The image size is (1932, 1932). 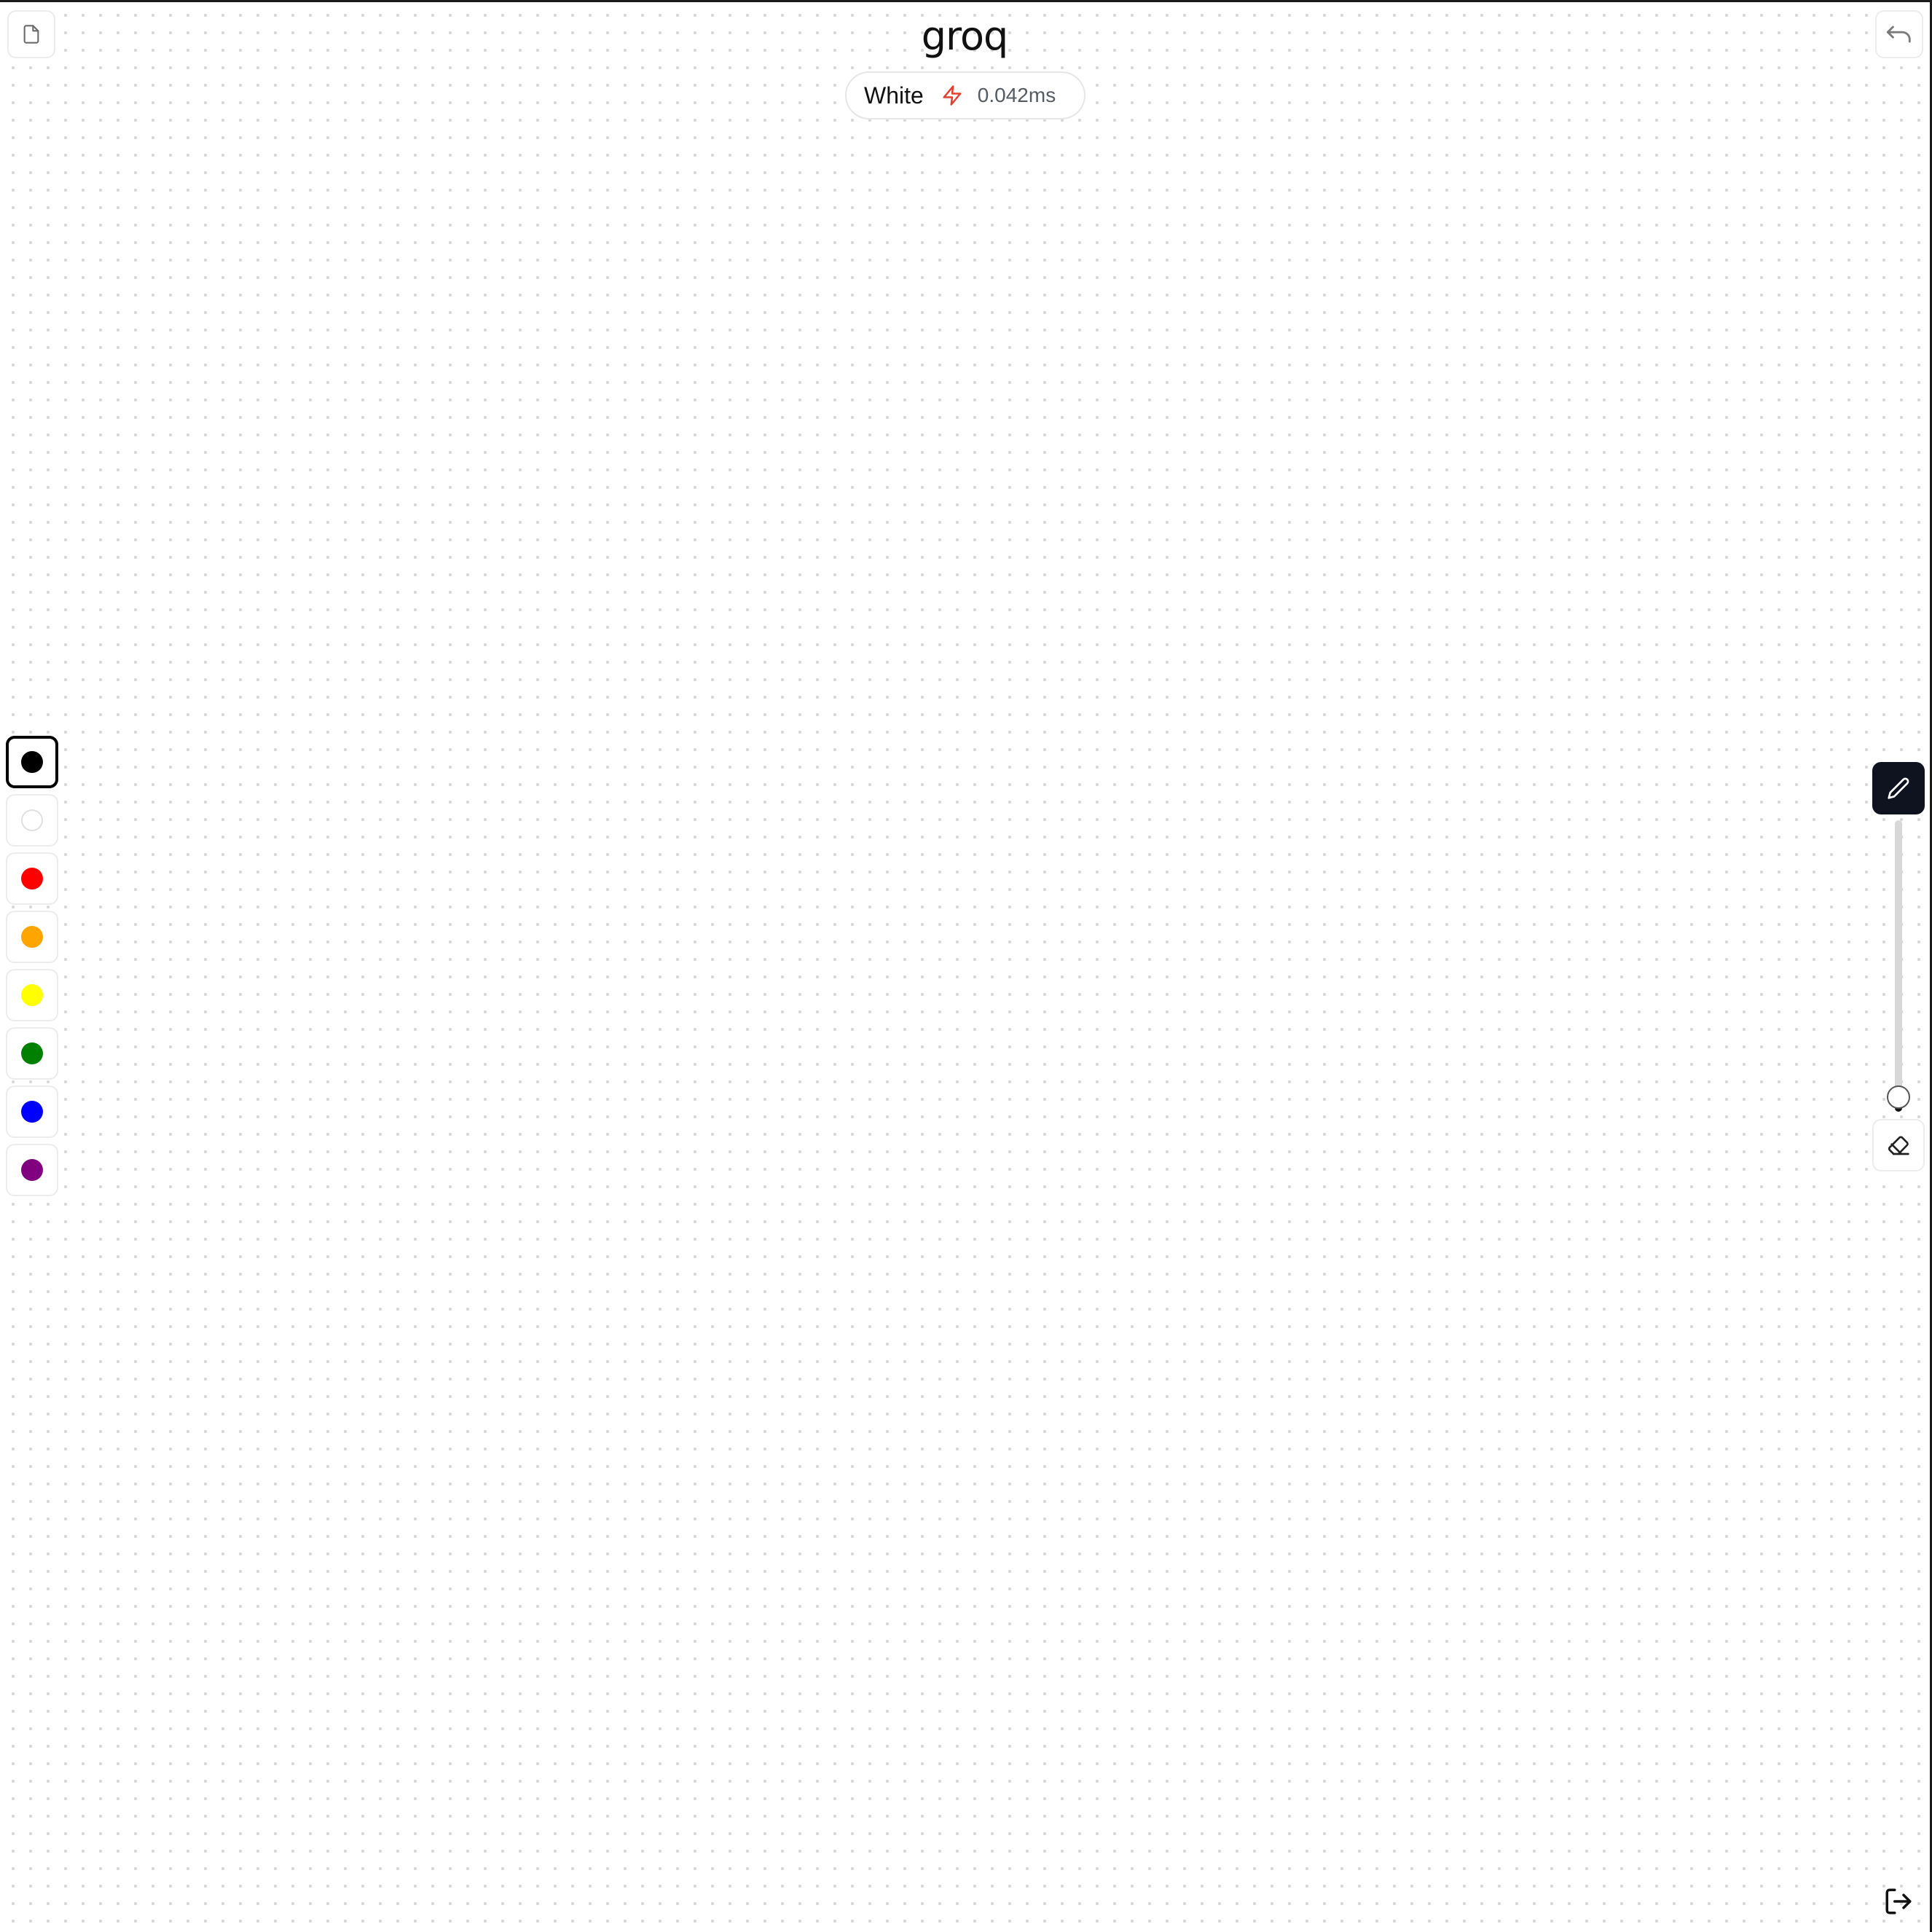 What do you see at coordinates (894, 95) in the screenshot?
I see `selected-color-name: White` at bounding box center [894, 95].